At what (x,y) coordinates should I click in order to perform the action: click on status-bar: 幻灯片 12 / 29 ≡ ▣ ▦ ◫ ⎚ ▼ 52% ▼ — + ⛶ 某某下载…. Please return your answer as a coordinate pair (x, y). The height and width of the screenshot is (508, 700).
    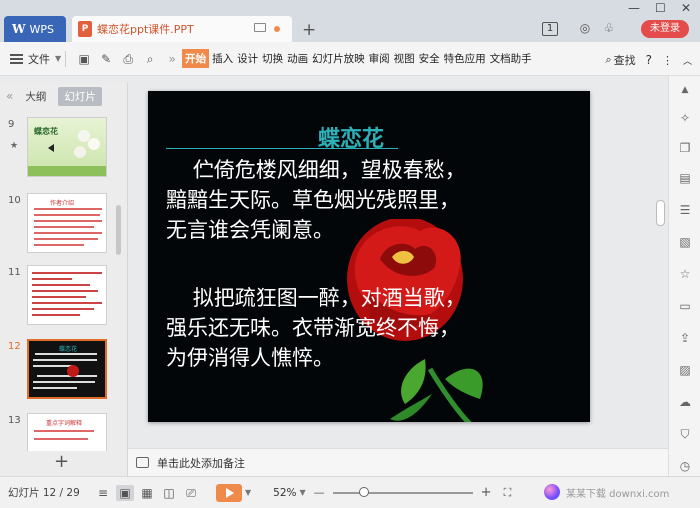
    Looking at the image, I should click on (350, 492).